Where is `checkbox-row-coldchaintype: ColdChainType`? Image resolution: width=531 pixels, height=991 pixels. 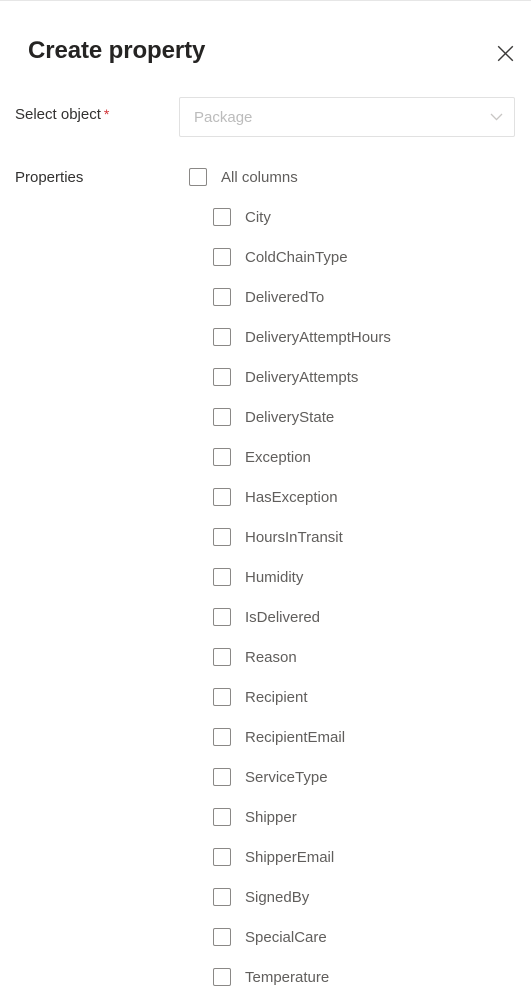
checkbox-row-coldchaintype: ColdChainType is located at coordinates (174, 257).